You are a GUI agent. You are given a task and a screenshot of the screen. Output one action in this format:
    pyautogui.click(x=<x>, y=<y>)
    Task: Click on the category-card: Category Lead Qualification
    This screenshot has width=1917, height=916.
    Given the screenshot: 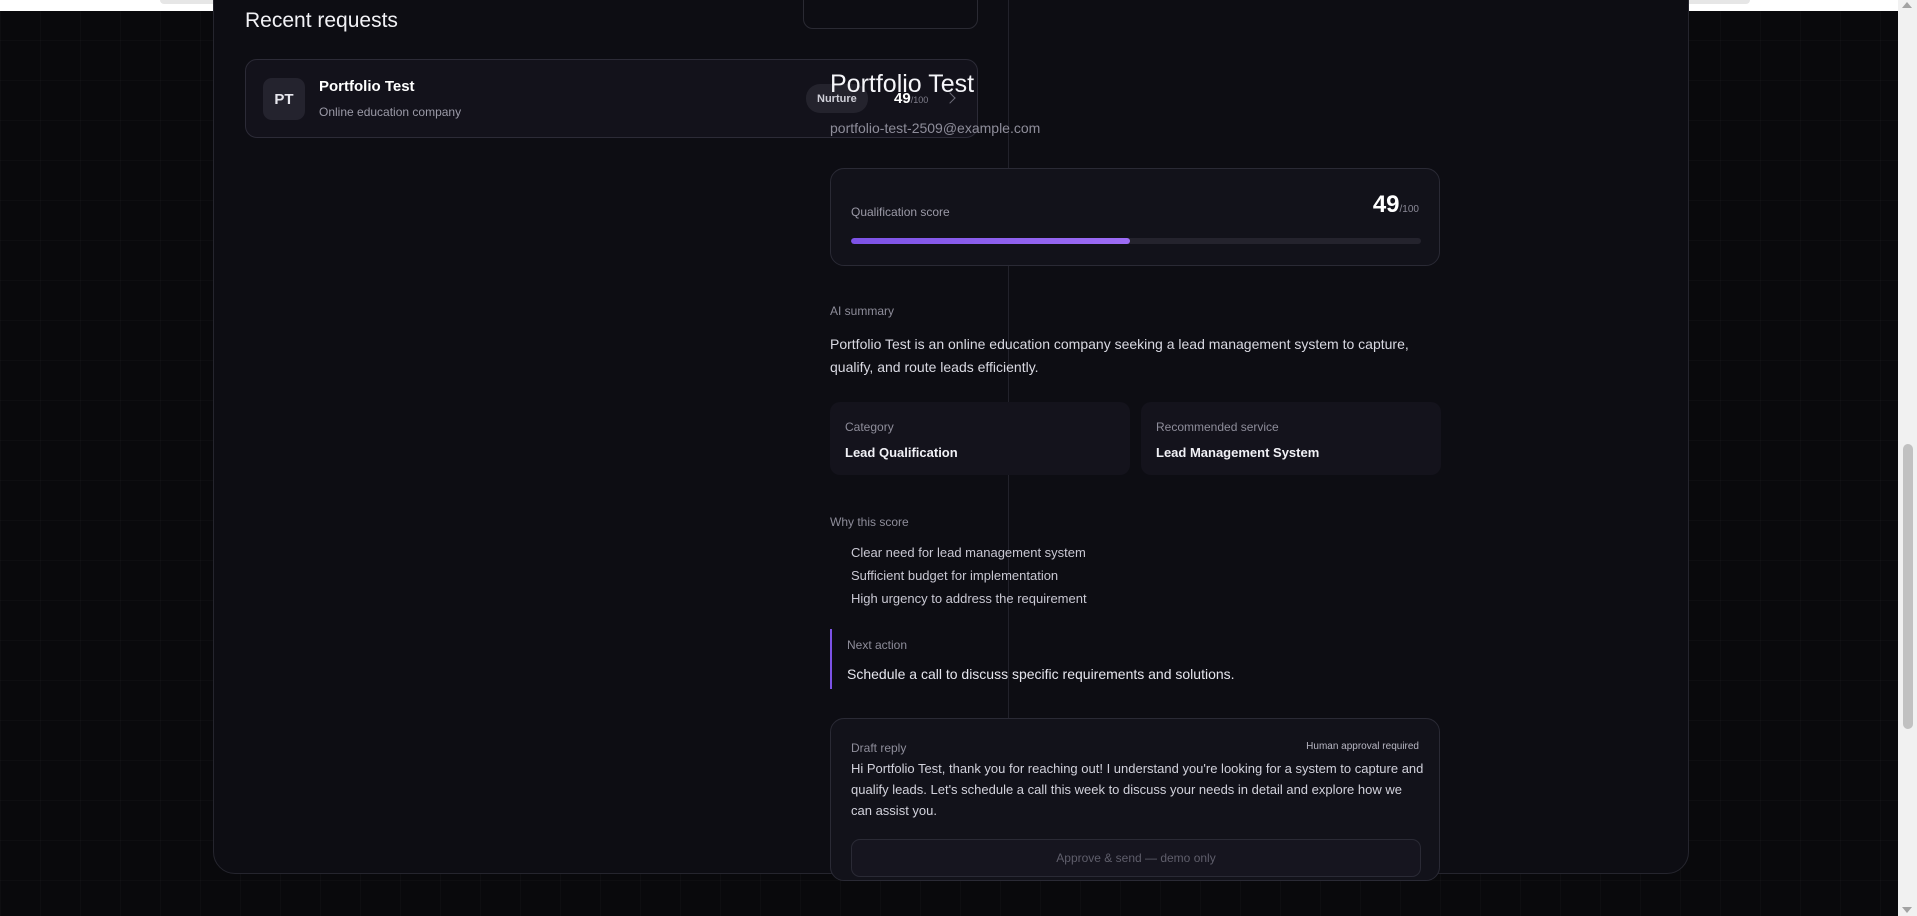 What is the action you would take?
    pyautogui.click(x=980, y=438)
    